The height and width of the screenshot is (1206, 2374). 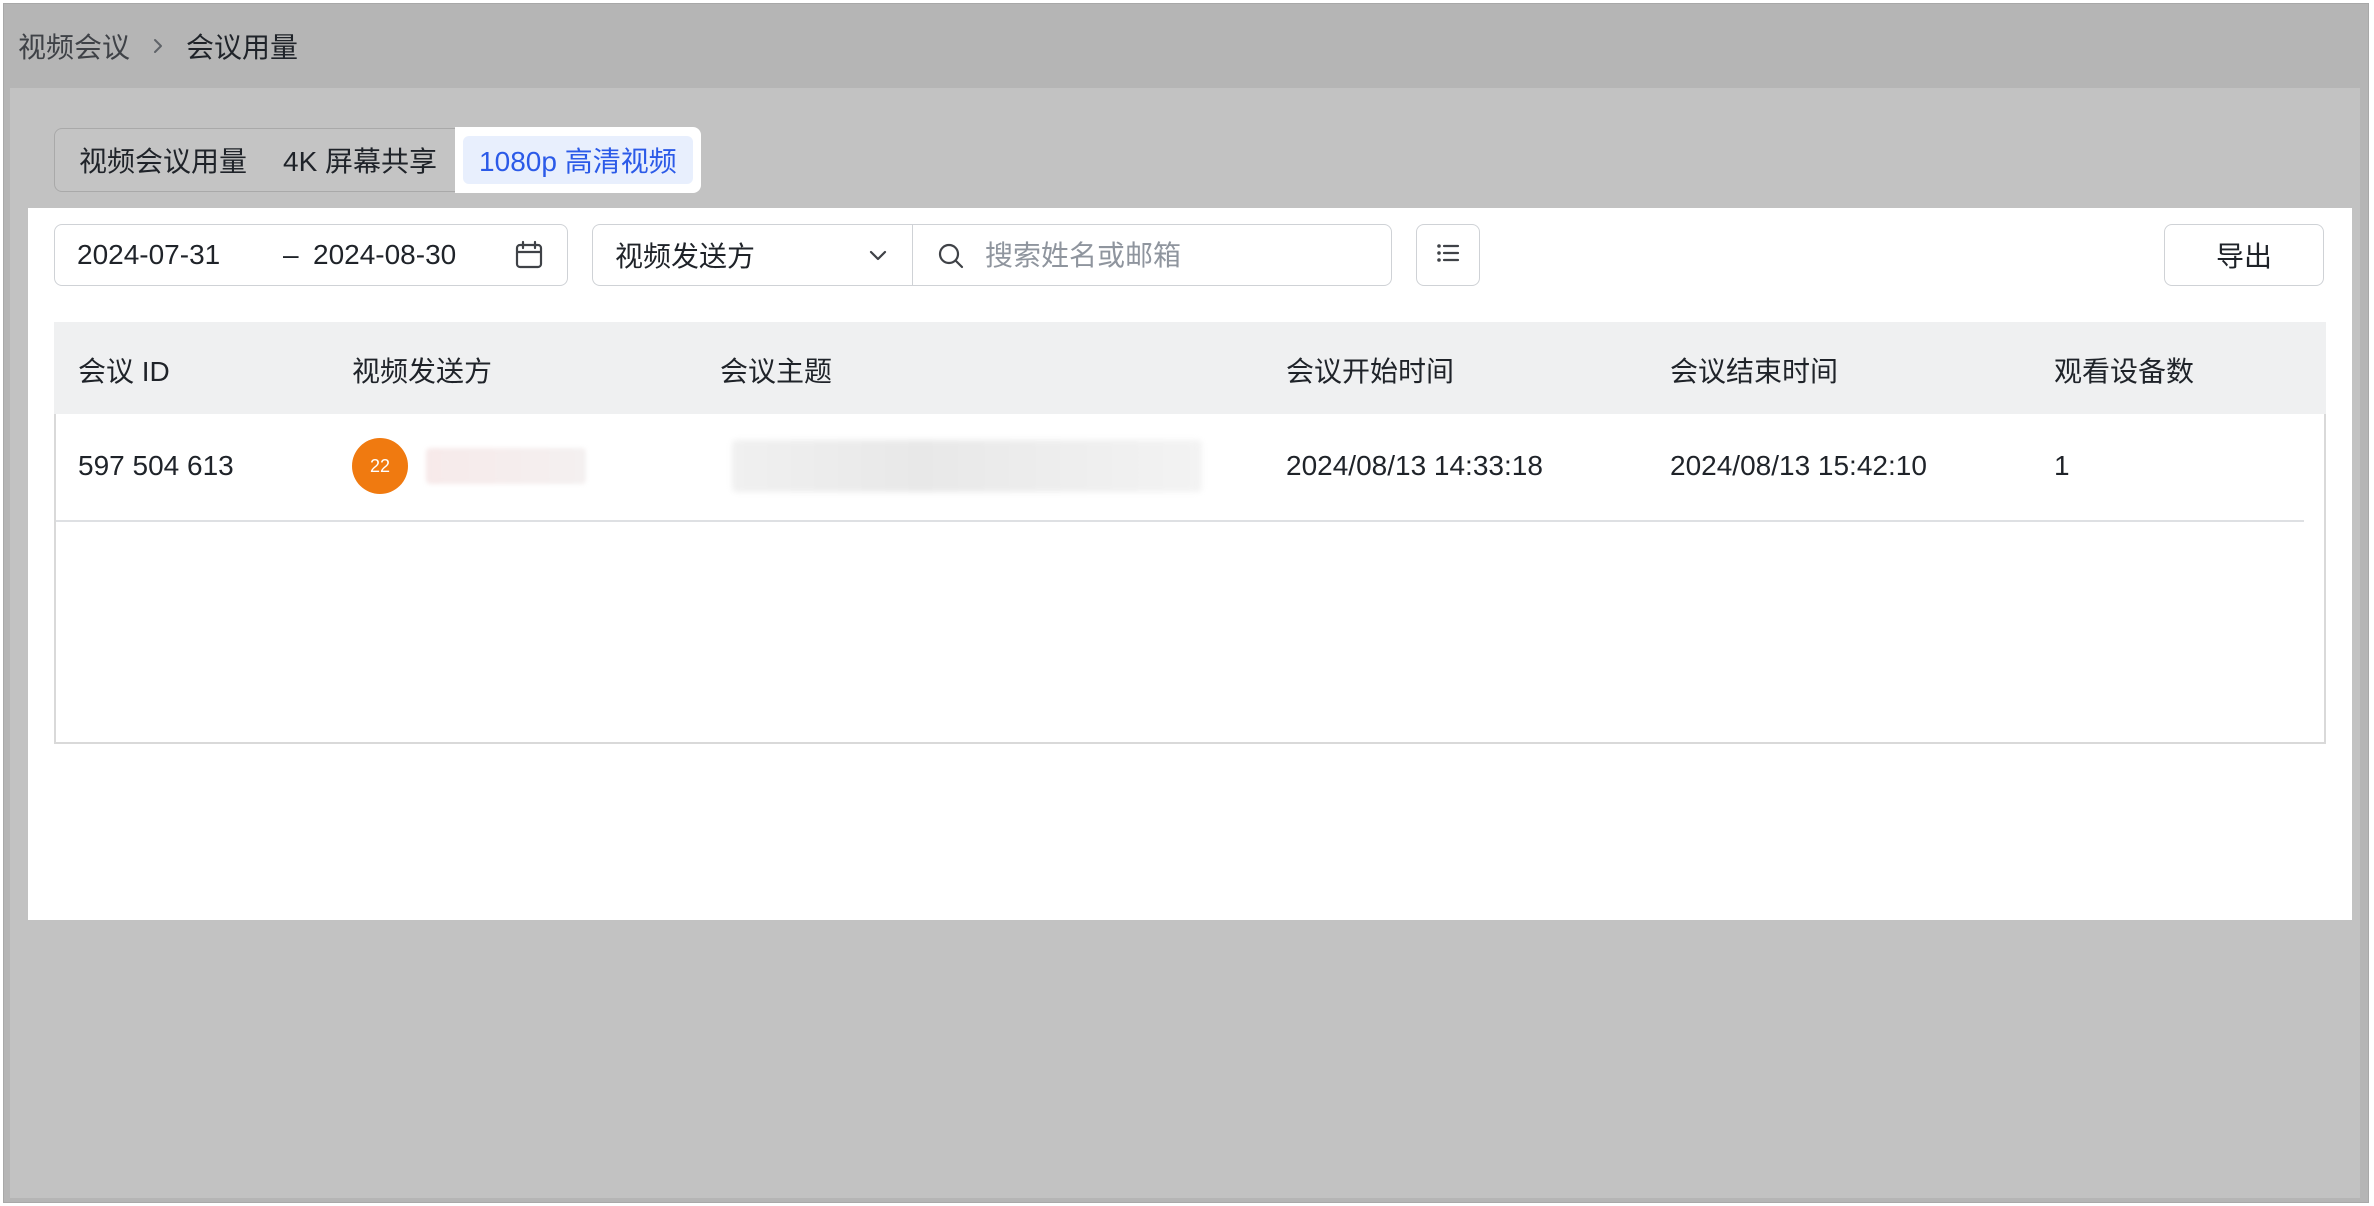 I want to click on date-range-picker: 2024-07-31 – 2024-08-30, so click(x=311, y=255).